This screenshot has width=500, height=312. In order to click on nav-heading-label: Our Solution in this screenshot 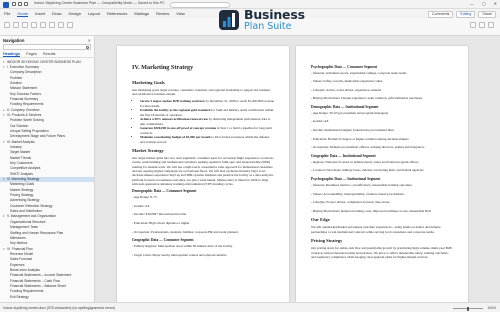, I will do `click(19, 125)`.